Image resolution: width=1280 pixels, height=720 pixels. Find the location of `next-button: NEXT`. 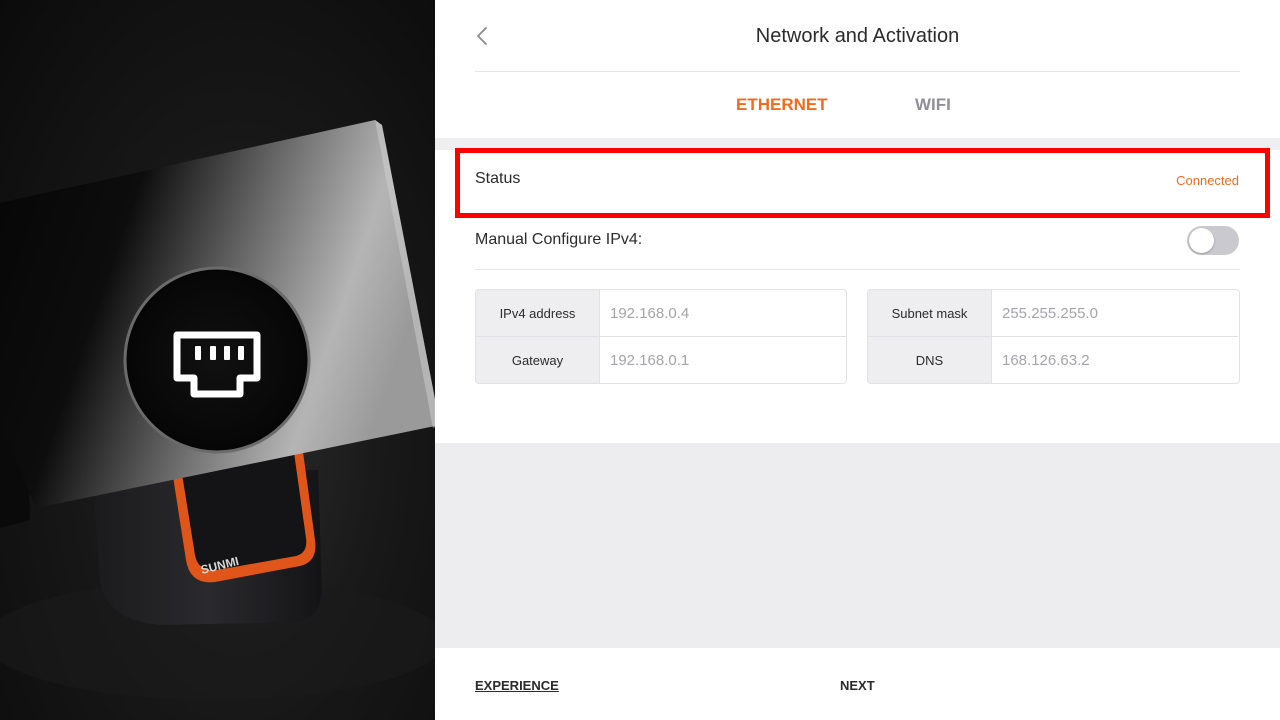

next-button: NEXT is located at coordinates (857, 685).